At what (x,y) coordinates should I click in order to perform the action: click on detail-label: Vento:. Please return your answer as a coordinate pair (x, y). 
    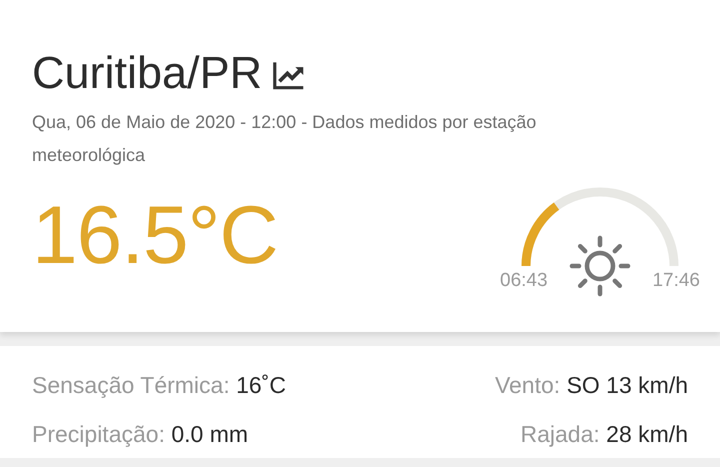
    Looking at the image, I should click on (527, 385).